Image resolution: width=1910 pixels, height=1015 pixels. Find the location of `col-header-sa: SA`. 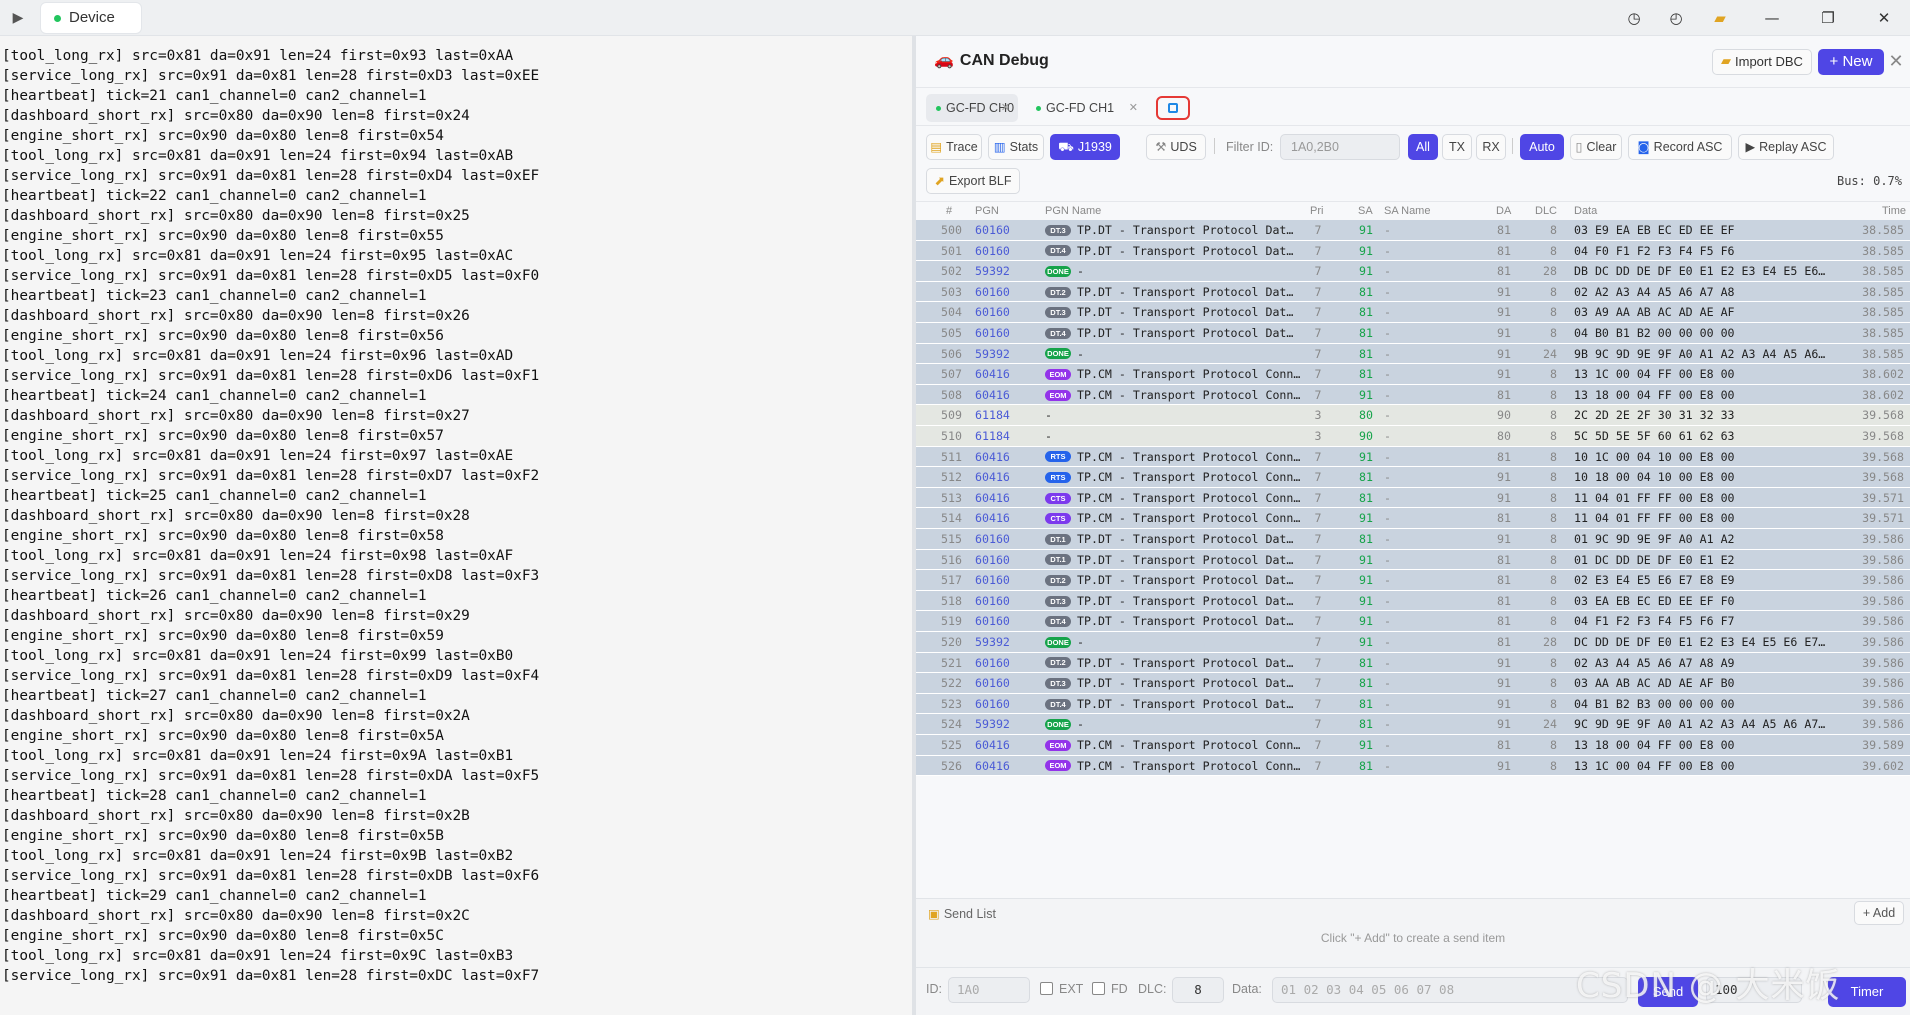

col-header-sa: SA is located at coordinates (1365, 211).